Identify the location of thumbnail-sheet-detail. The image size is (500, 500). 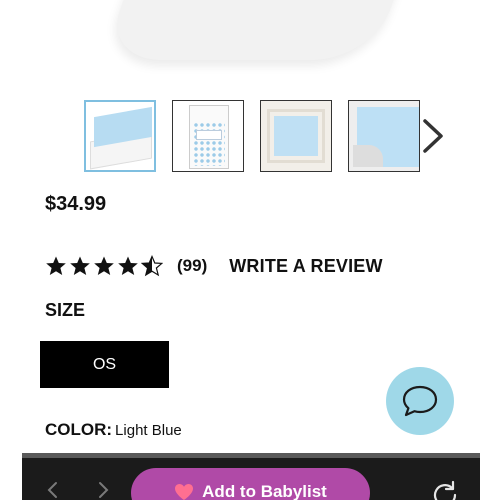
(384, 136).